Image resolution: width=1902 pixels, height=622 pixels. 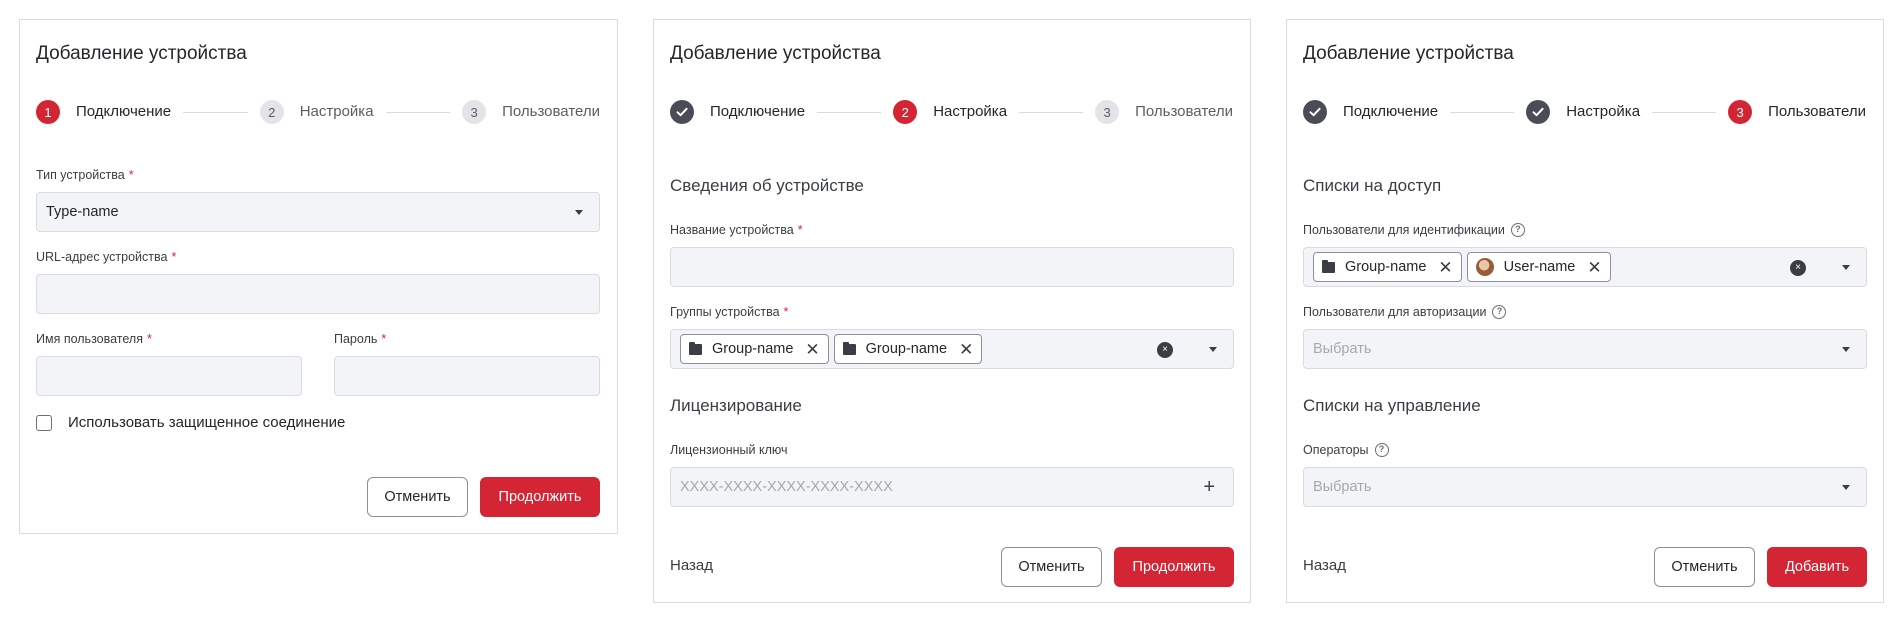 I want to click on username-label: Имя пользователя *, so click(x=94, y=339).